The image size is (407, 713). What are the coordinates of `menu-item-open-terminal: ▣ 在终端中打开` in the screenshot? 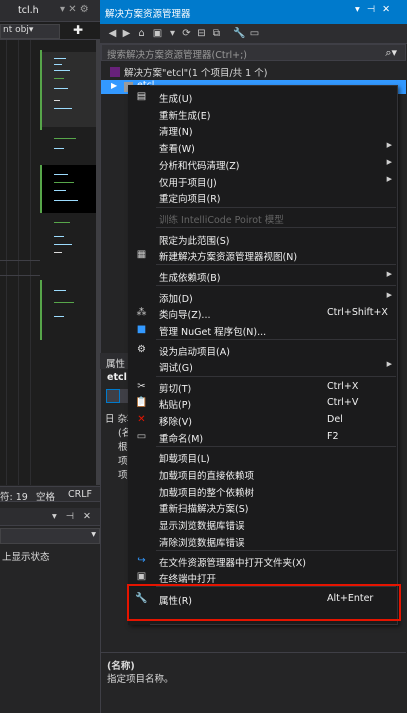 It's located at (263, 577).